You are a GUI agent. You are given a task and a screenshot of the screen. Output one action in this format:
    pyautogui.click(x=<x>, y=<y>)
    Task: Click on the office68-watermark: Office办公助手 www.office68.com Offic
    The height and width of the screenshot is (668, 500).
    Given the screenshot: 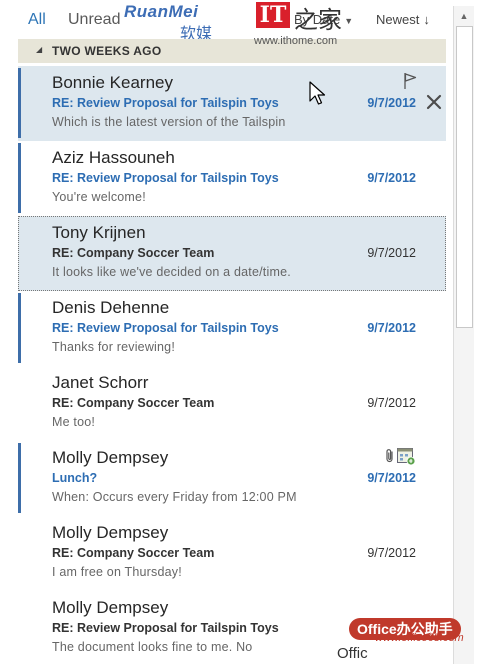 What is the action you would take?
    pyautogui.click(x=416, y=642)
    